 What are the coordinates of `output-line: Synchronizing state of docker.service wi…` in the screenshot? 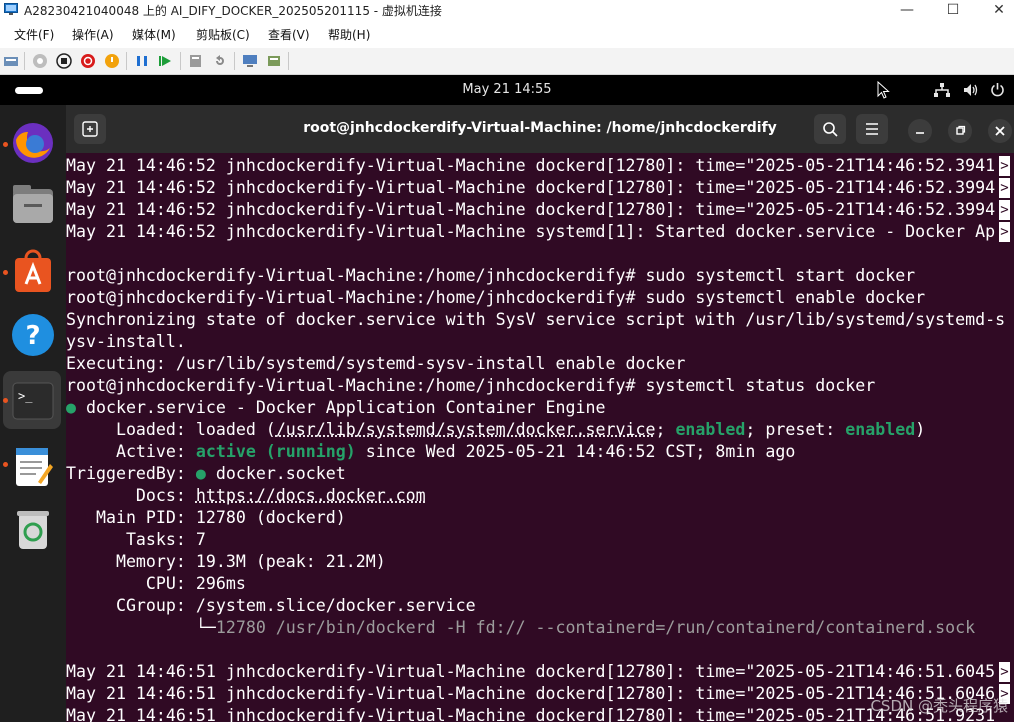 It's located at (535, 319).